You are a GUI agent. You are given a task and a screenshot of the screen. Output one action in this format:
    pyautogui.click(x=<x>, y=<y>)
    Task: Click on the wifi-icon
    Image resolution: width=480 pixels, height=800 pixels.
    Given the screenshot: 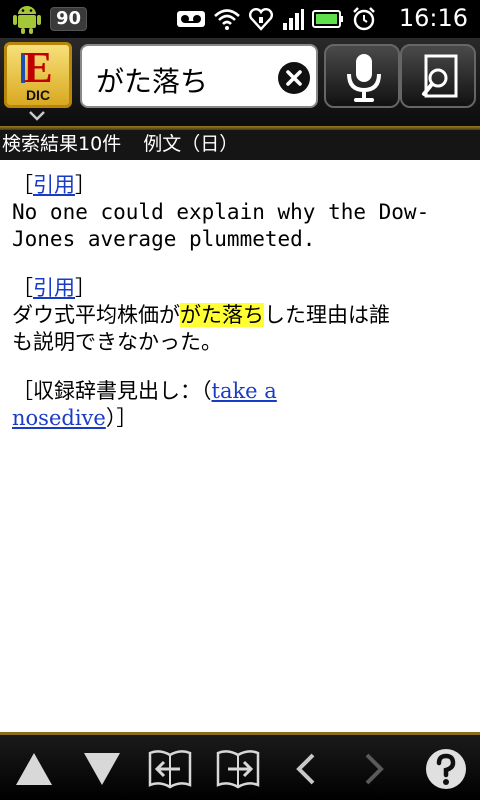 What is the action you would take?
    pyautogui.click(x=227, y=19)
    